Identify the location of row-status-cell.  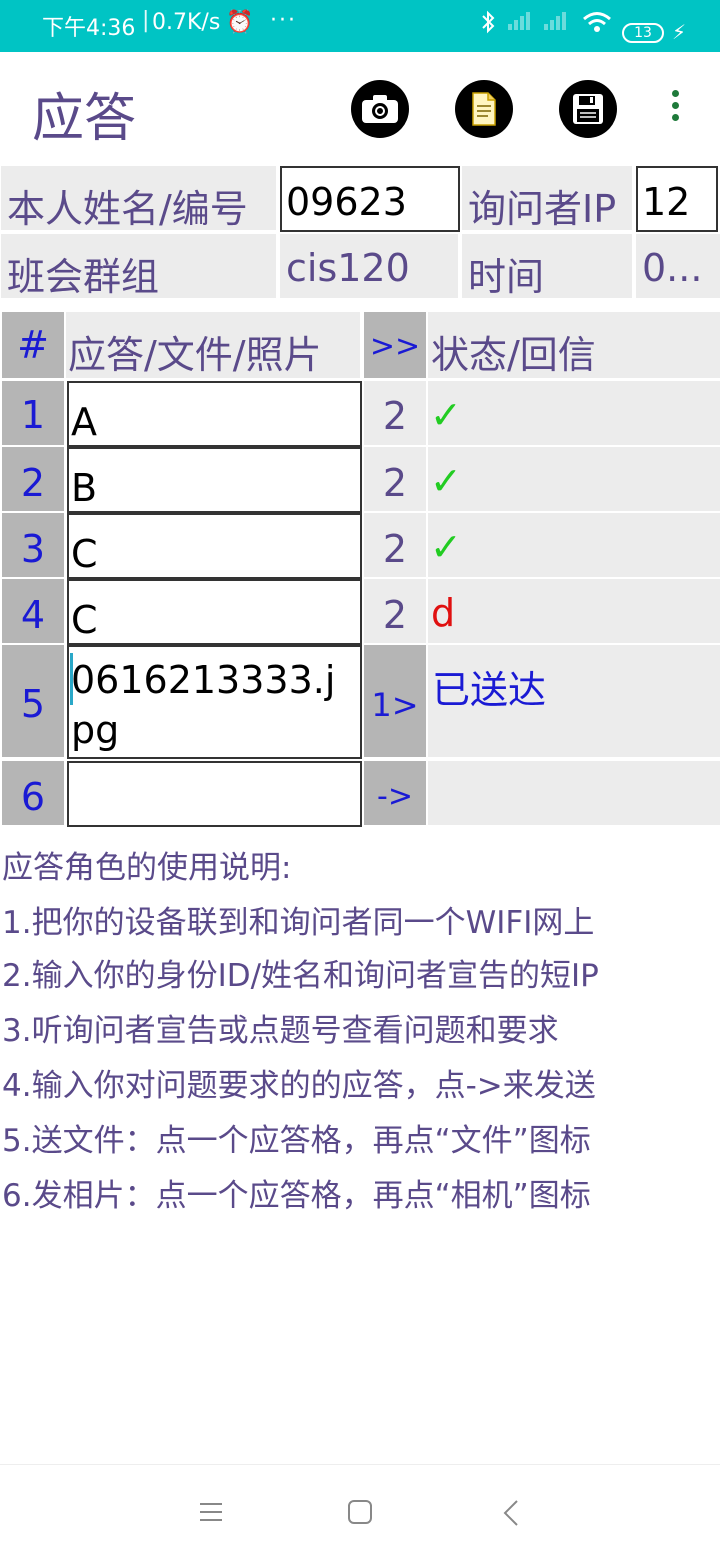
(574, 793).